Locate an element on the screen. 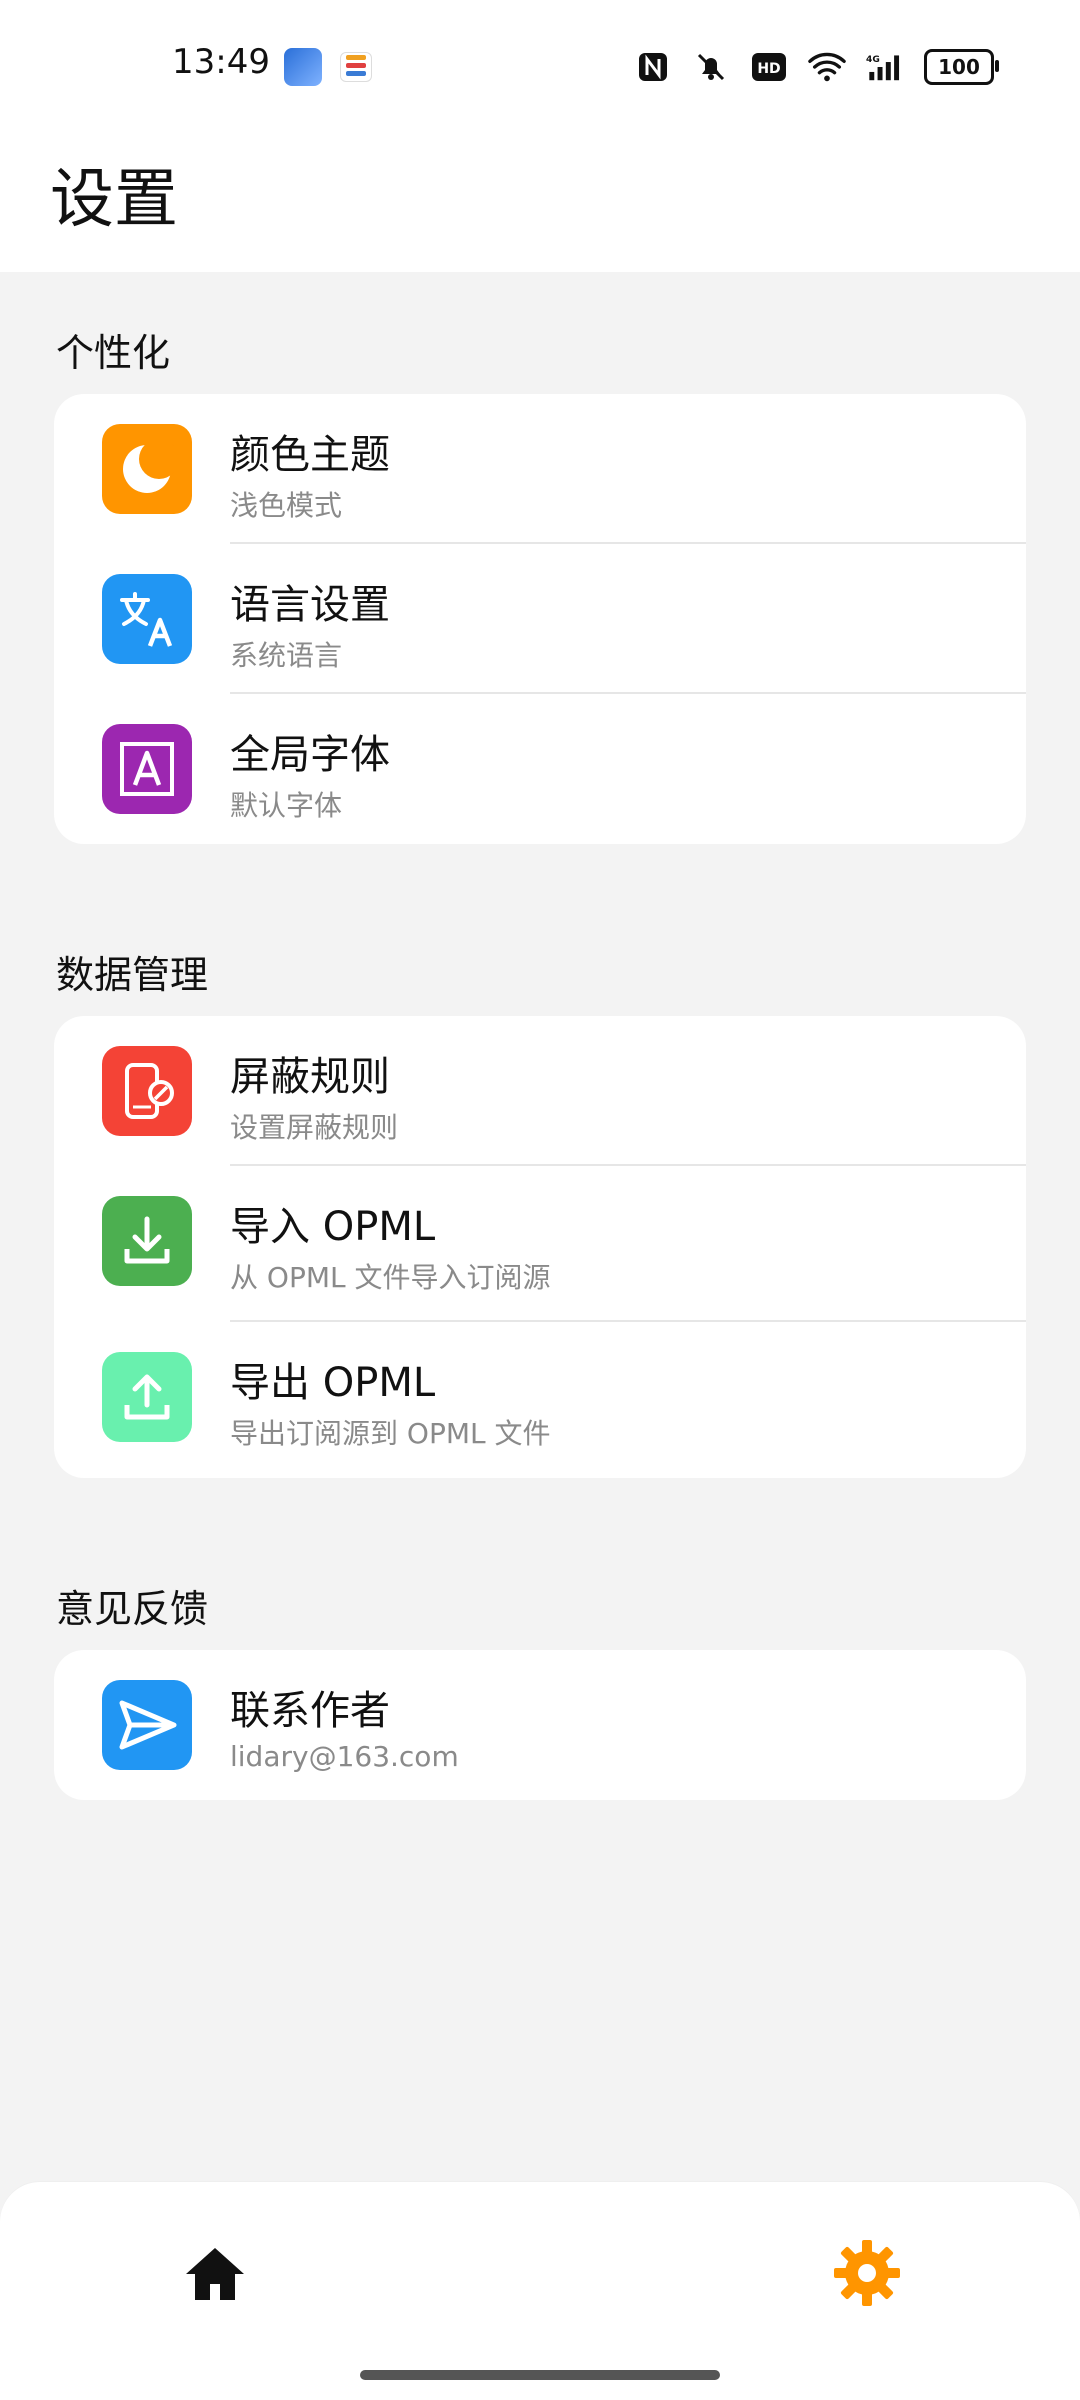 The width and height of the screenshot is (1080, 2400). setting-item-contact-author: 联系作者 lidary@163.com is located at coordinates (540, 1725).